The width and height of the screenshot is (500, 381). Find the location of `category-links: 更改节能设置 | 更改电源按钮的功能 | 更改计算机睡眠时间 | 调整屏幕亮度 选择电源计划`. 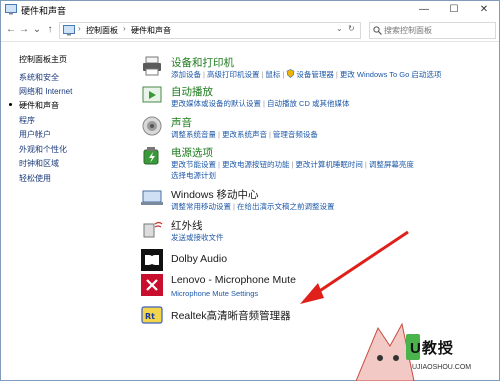

category-links: 更改节能设置 | 更改电源按钮的功能 | 更改计算机睡眠时间 | 调整屏幕亮度 选择电源计划 is located at coordinates (292, 170).